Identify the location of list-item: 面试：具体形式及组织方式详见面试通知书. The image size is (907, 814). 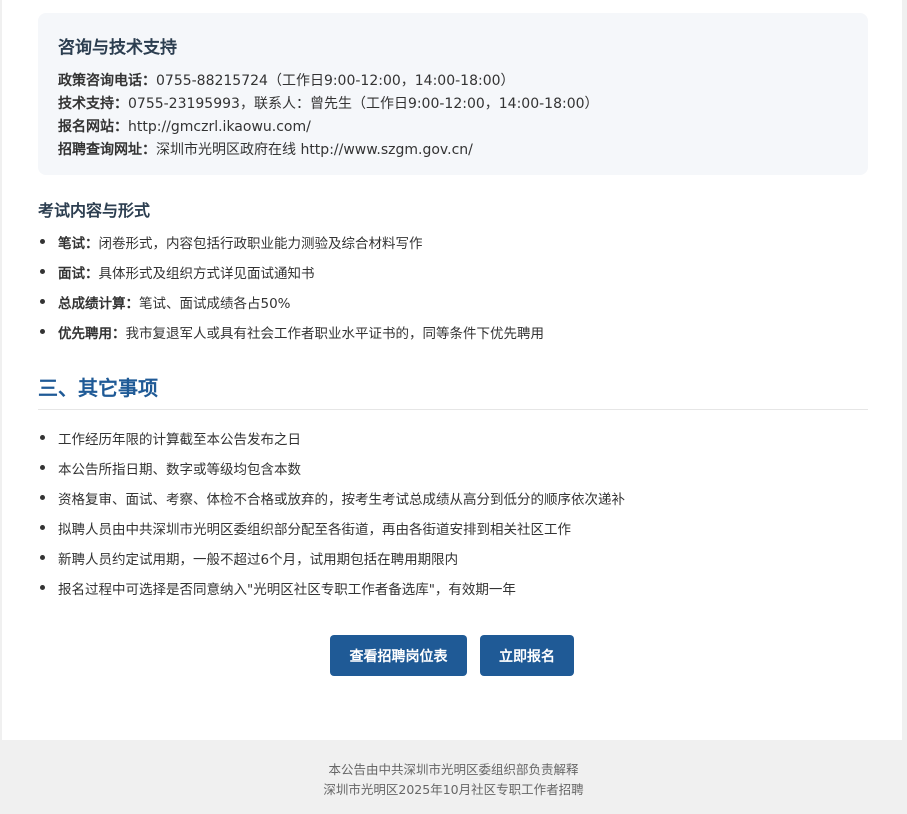
(176, 272).